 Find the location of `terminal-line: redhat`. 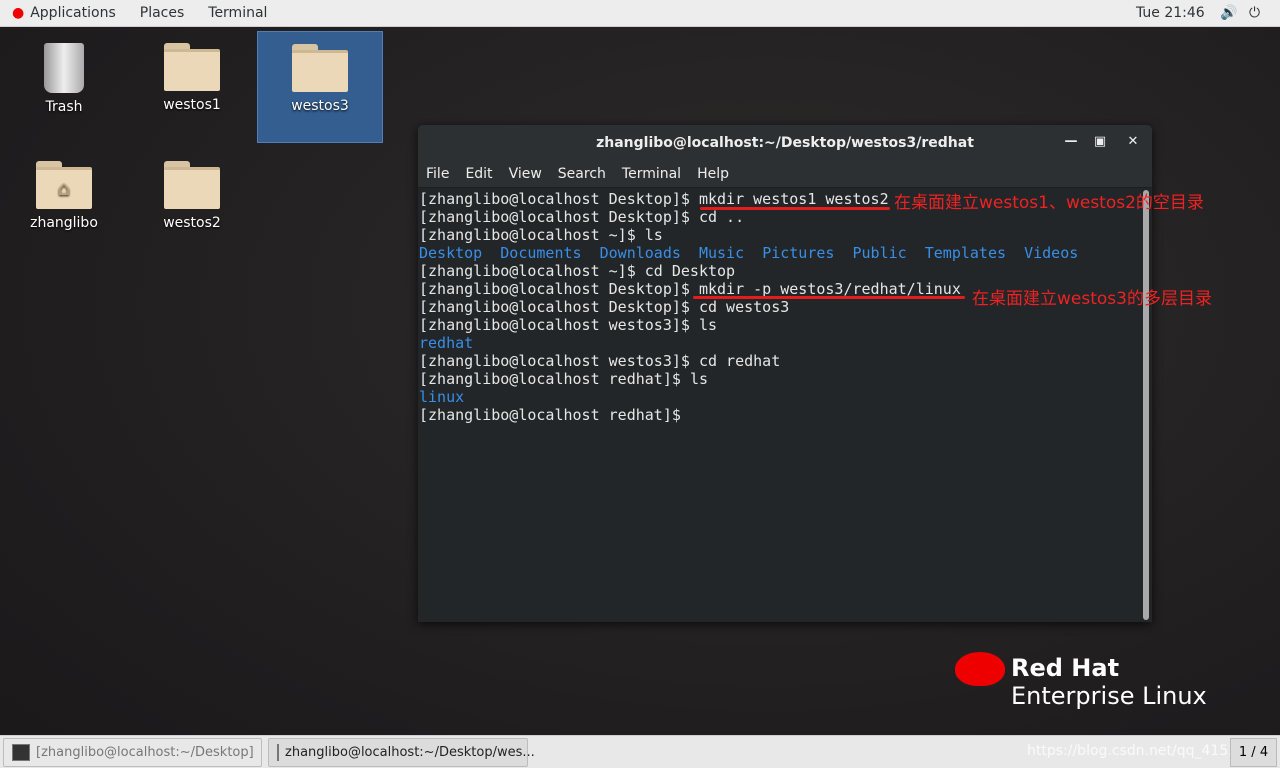

terminal-line: redhat is located at coordinates (748, 343).